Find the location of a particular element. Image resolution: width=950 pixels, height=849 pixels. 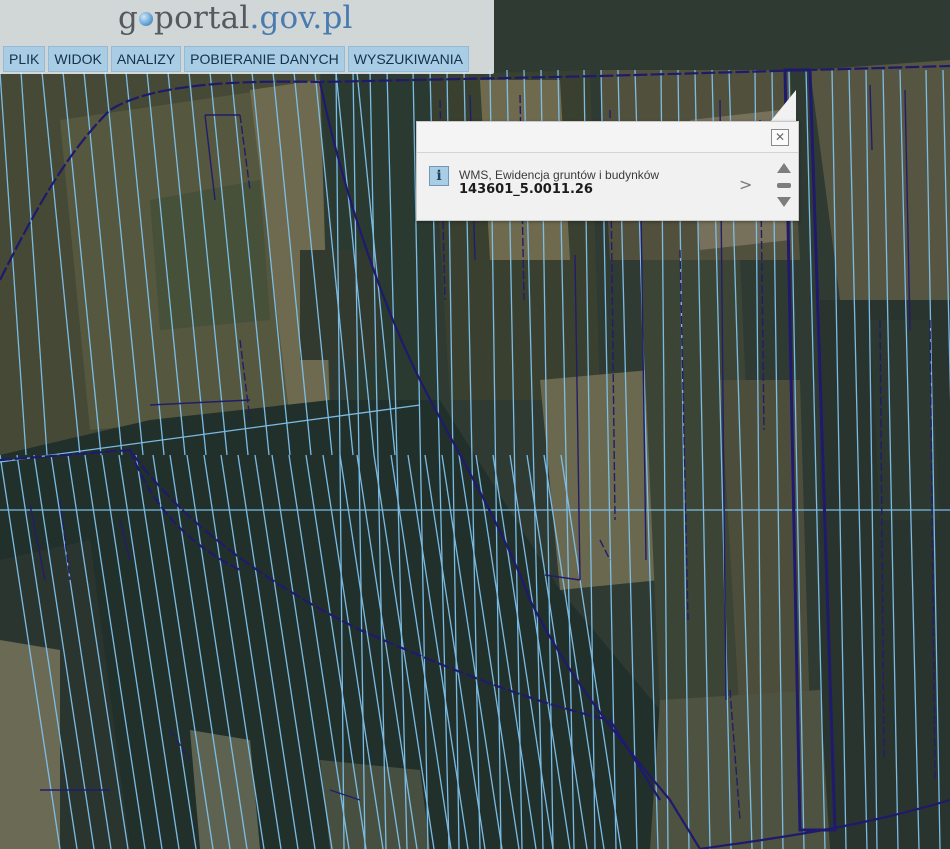

logo-text-portal: portal is located at coordinates (202, 18).